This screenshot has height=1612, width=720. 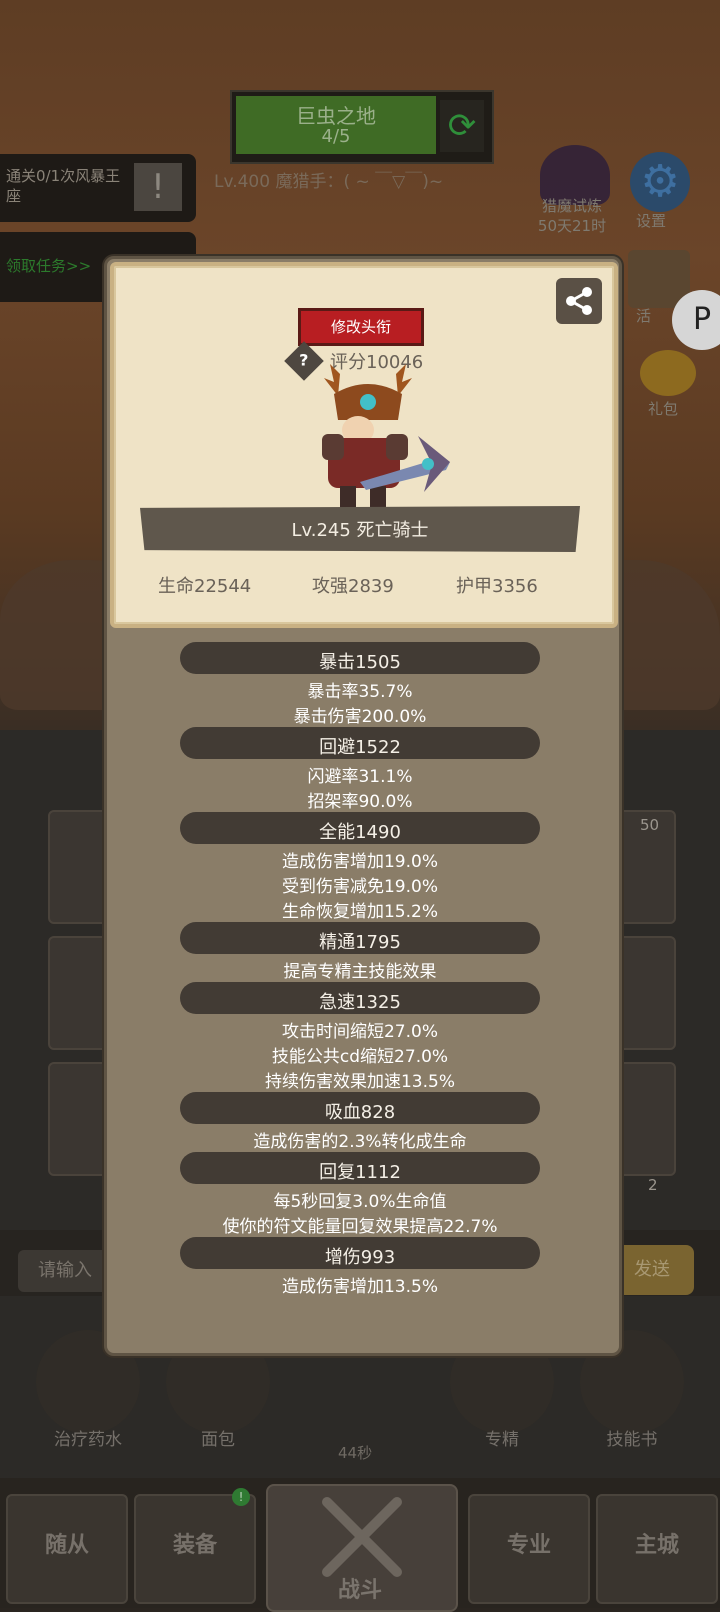 I want to click on crossed-swords-icon, so click(x=362, y=1537).